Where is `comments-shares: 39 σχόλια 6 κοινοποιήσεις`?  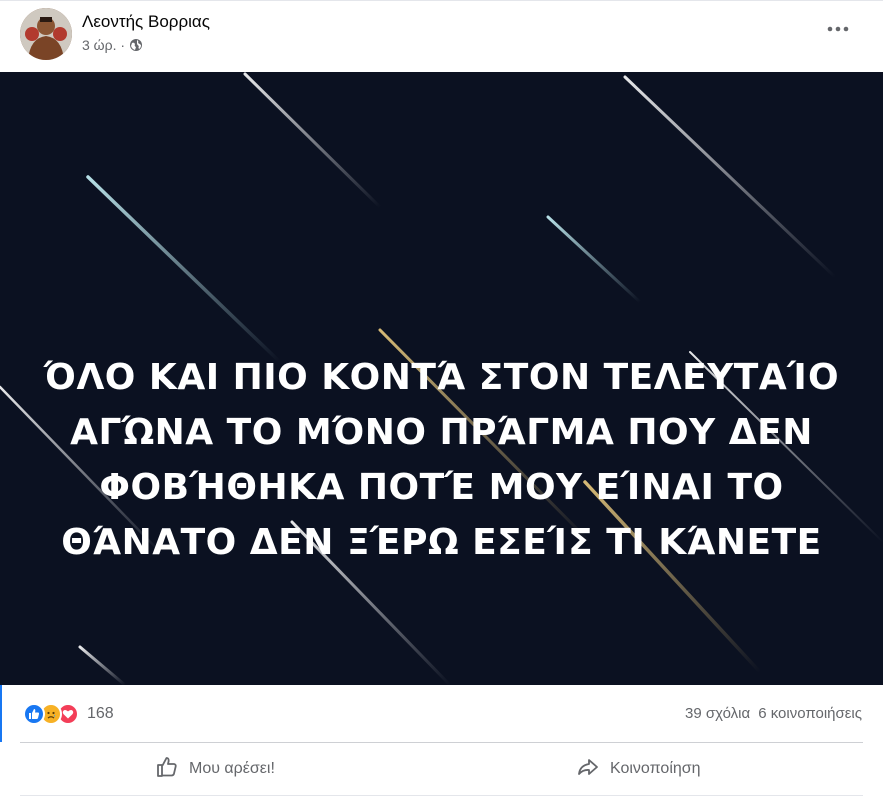 comments-shares: 39 σχόλια 6 κοινοποιήσεις is located at coordinates (773, 713).